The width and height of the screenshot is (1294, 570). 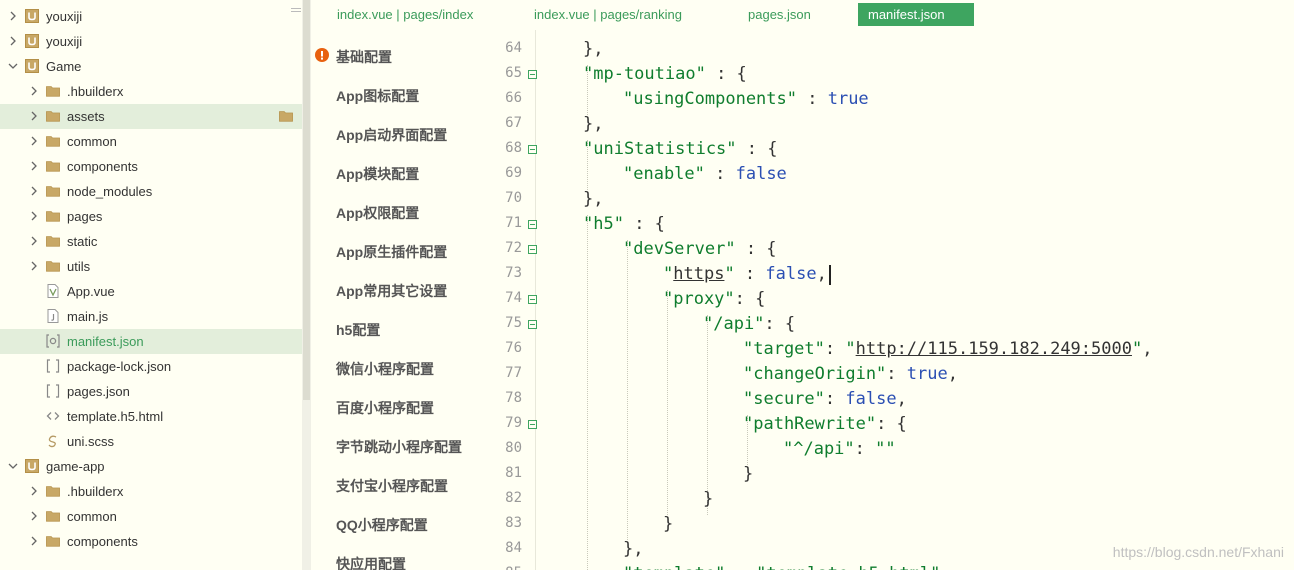 What do you see at coordinates (391, 291) in the screenshot?
I see `settings-menu-item-6: App常用其它设置` at bounding box center [391, 291].